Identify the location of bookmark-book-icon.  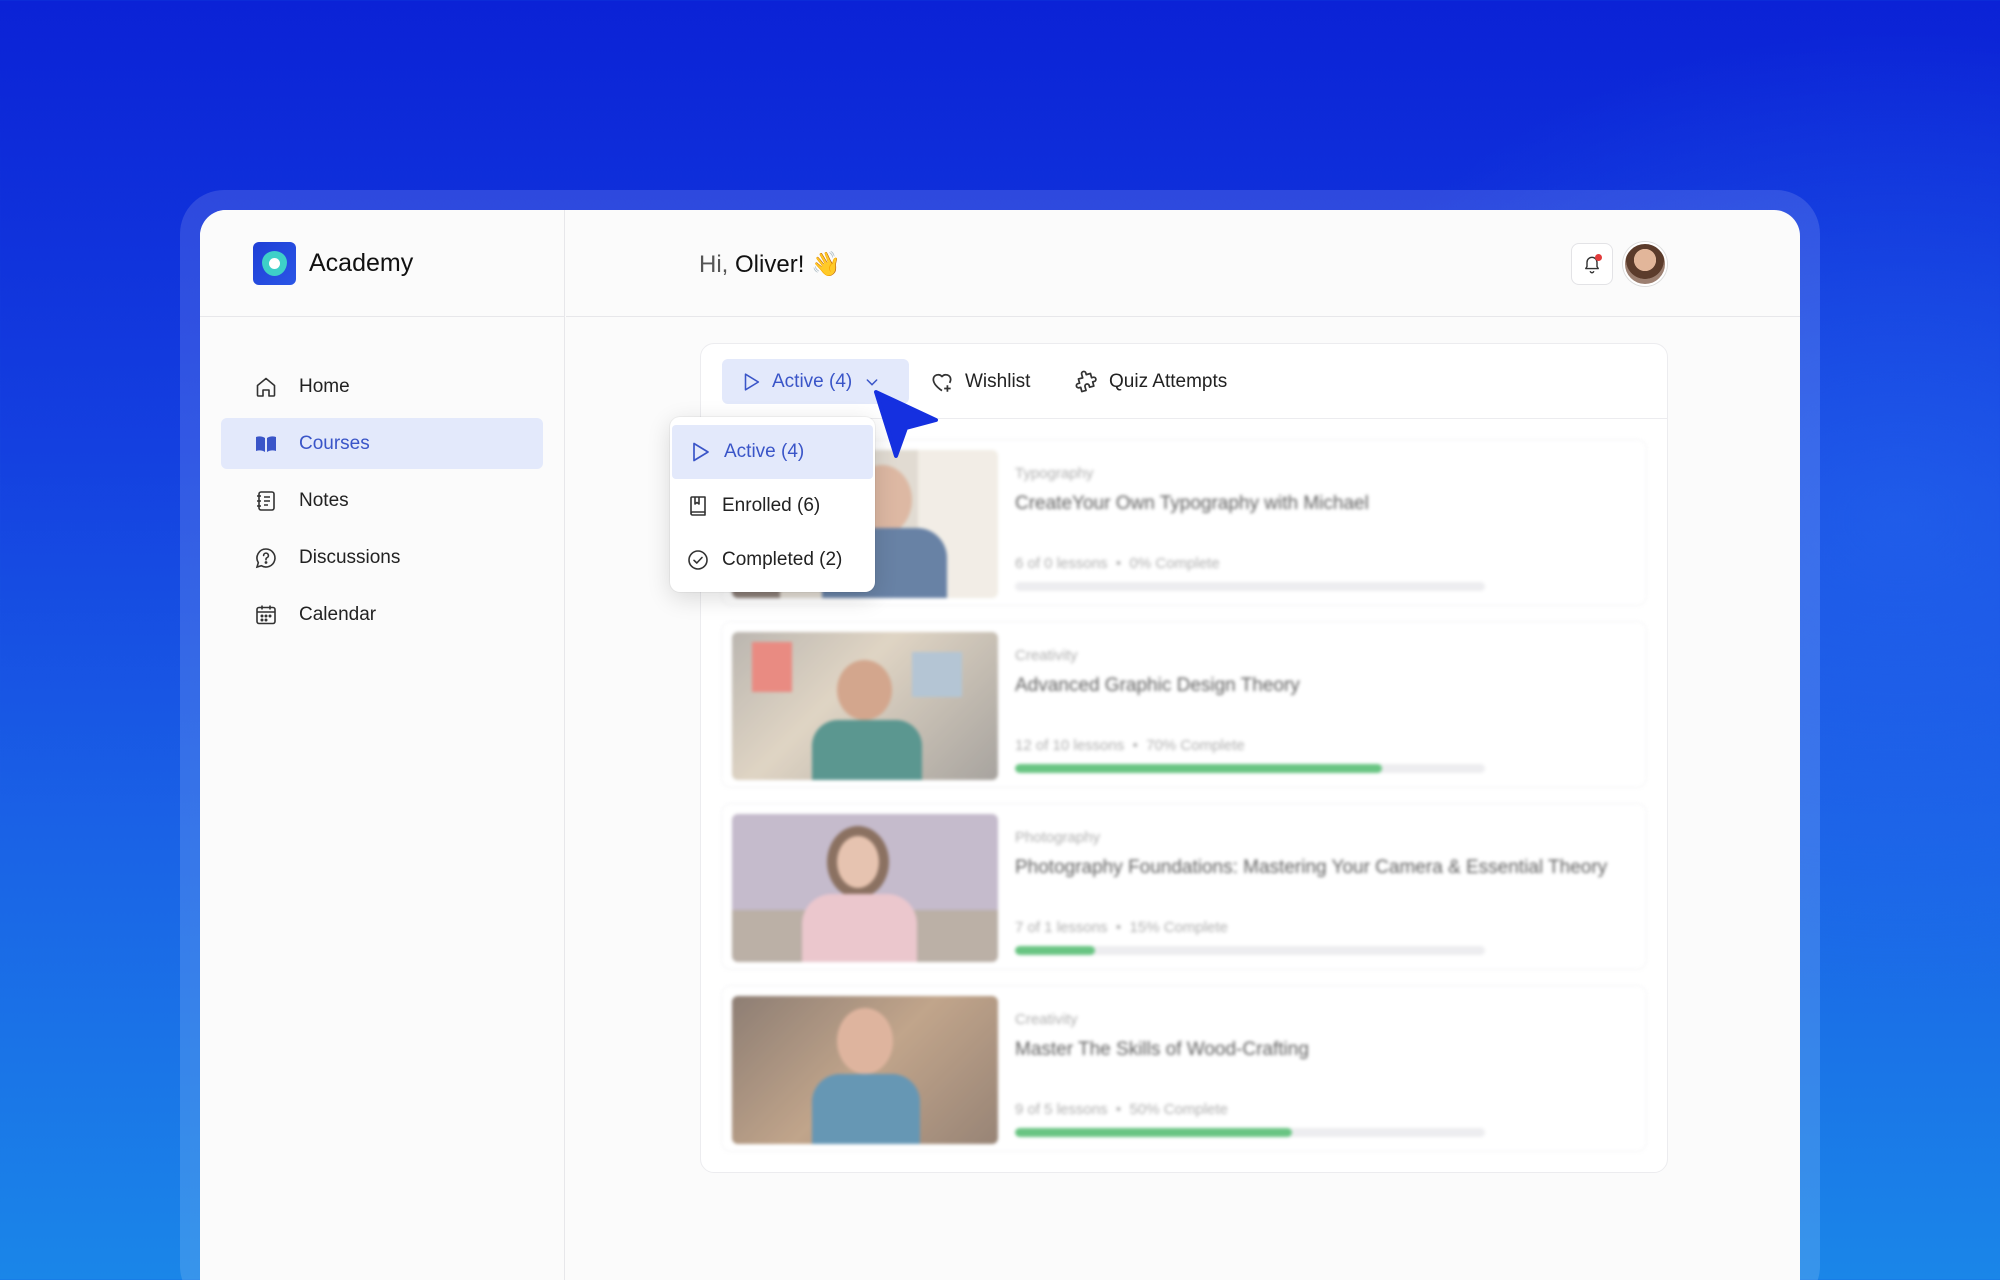
(698, 506).